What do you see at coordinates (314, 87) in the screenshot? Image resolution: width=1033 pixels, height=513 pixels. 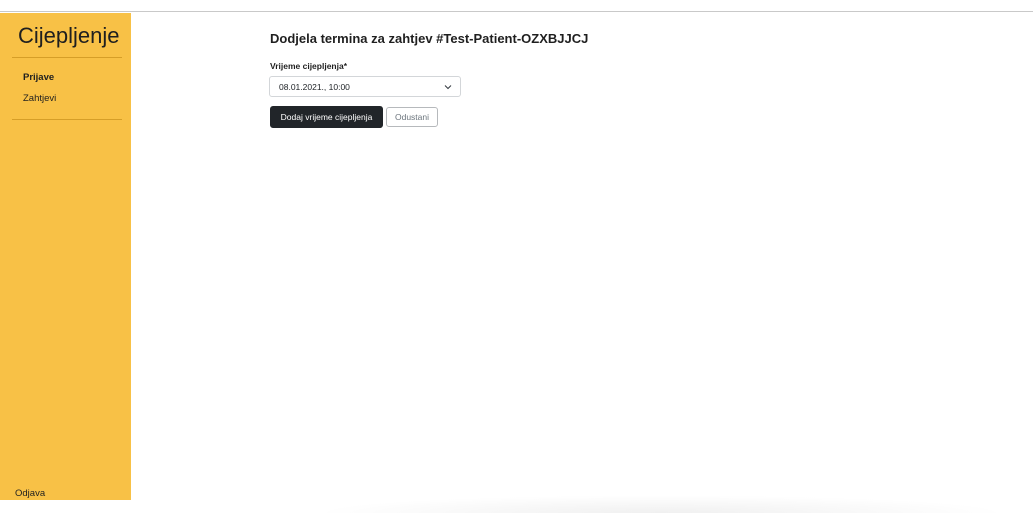 I see `vaccination-time-selected-value: 08.01.2021., 10:00` at bounding box center [314, 87].